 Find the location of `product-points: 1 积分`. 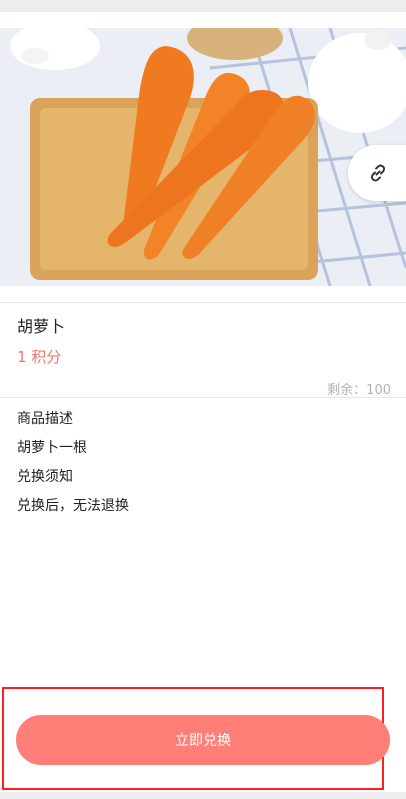

product-points: 1 积分 is located at coordinates (39, 357).